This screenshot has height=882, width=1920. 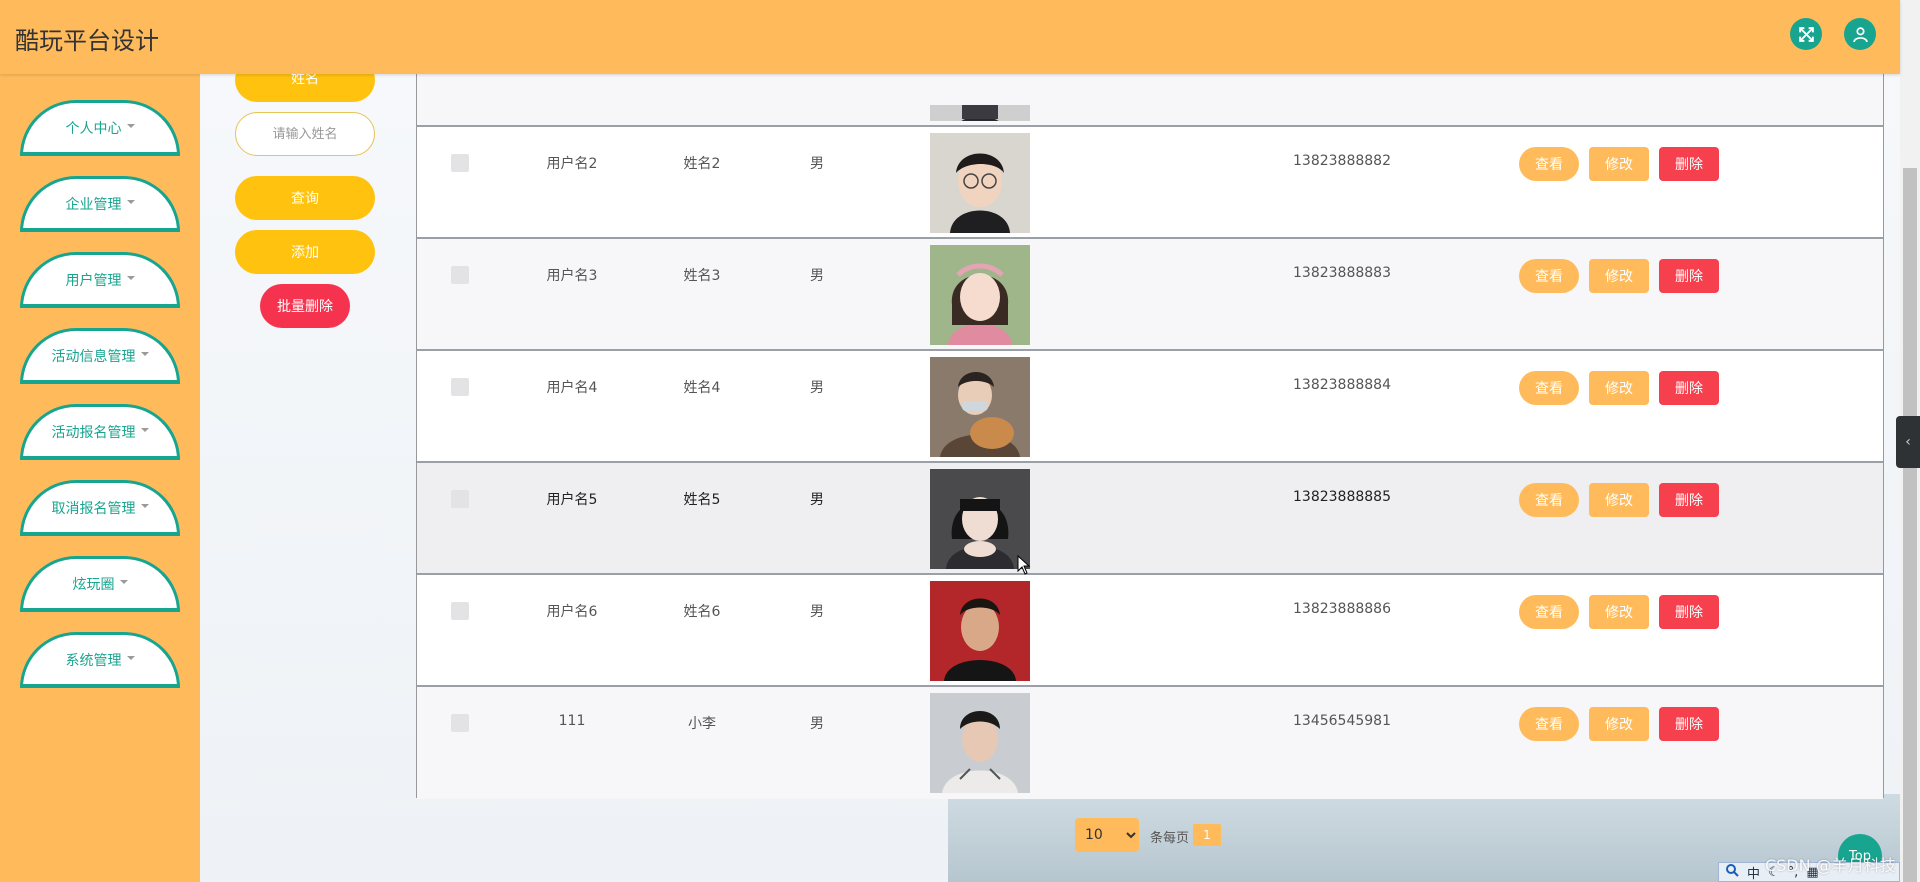 I want to click on sidebar-item-label: 活动信息管理, so click(x=93, y=356).